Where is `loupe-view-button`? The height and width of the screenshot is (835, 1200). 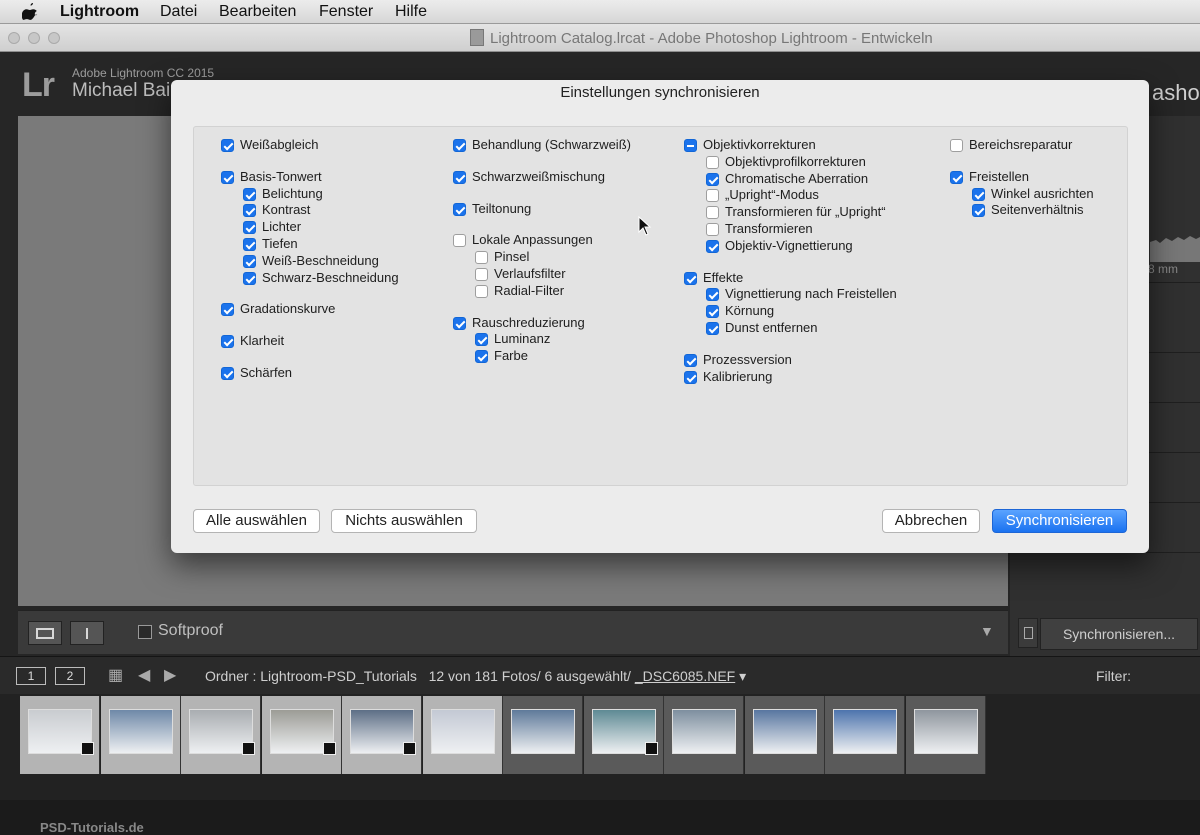
loupe-view-button is located at coordinates (45, 633).